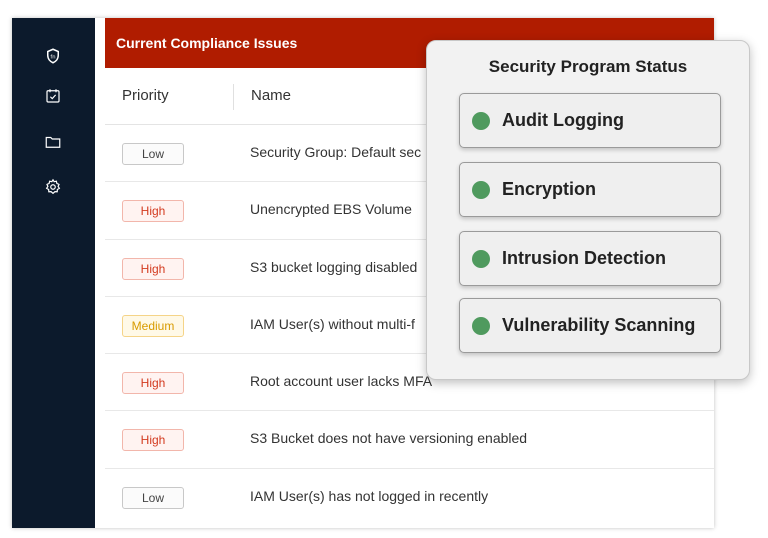 The image size is (768, 538). I want to click on folder-icon, so click(53, 142).